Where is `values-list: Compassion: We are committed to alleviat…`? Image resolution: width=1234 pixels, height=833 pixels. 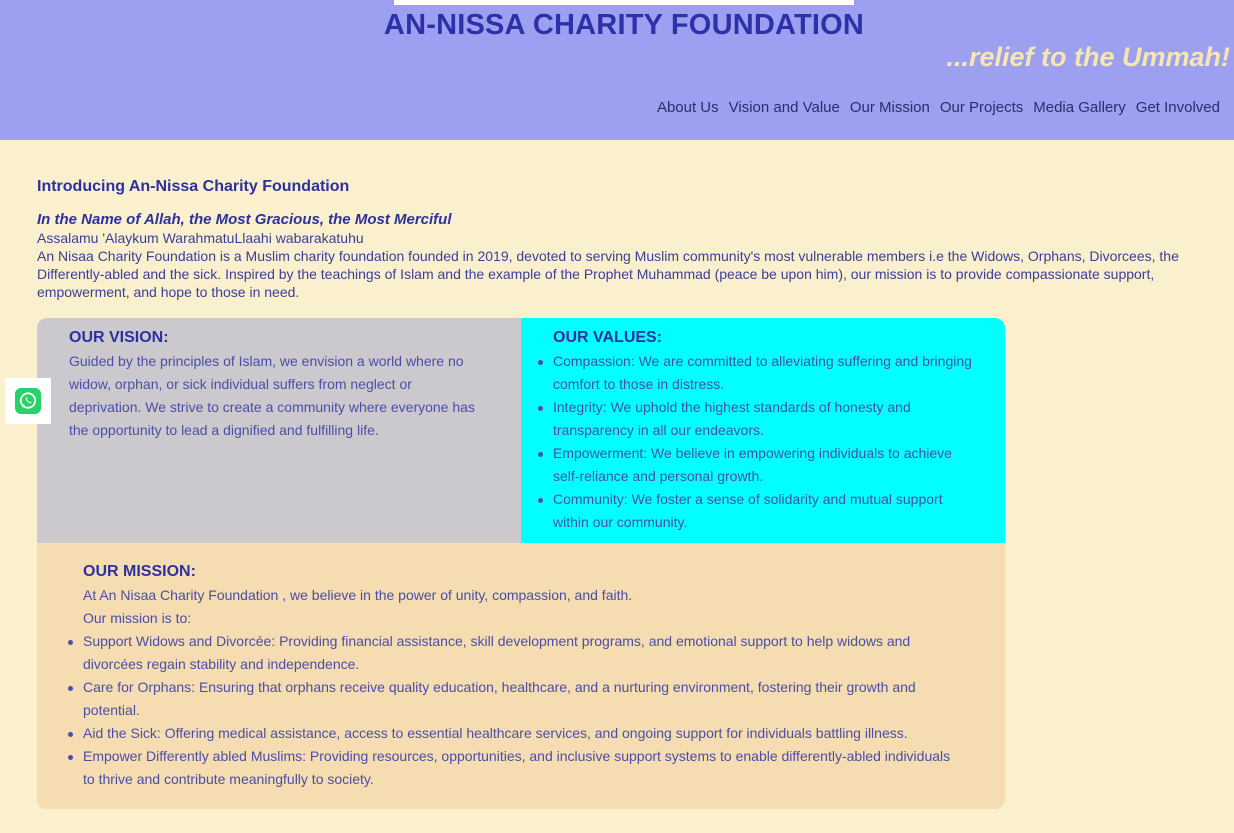
values-list: Compassion: We are committed to alleviat… is located at coordinates (756, 442).